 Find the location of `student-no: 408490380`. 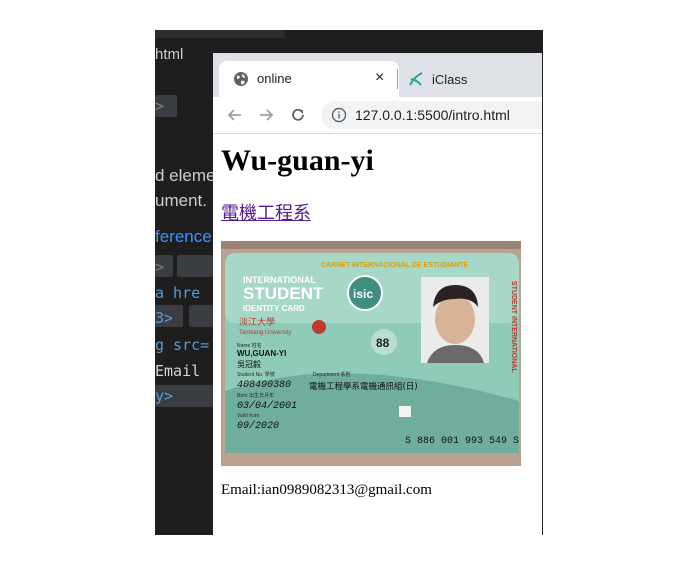

student-no: 408490380 is located at coordinates (264, 385).